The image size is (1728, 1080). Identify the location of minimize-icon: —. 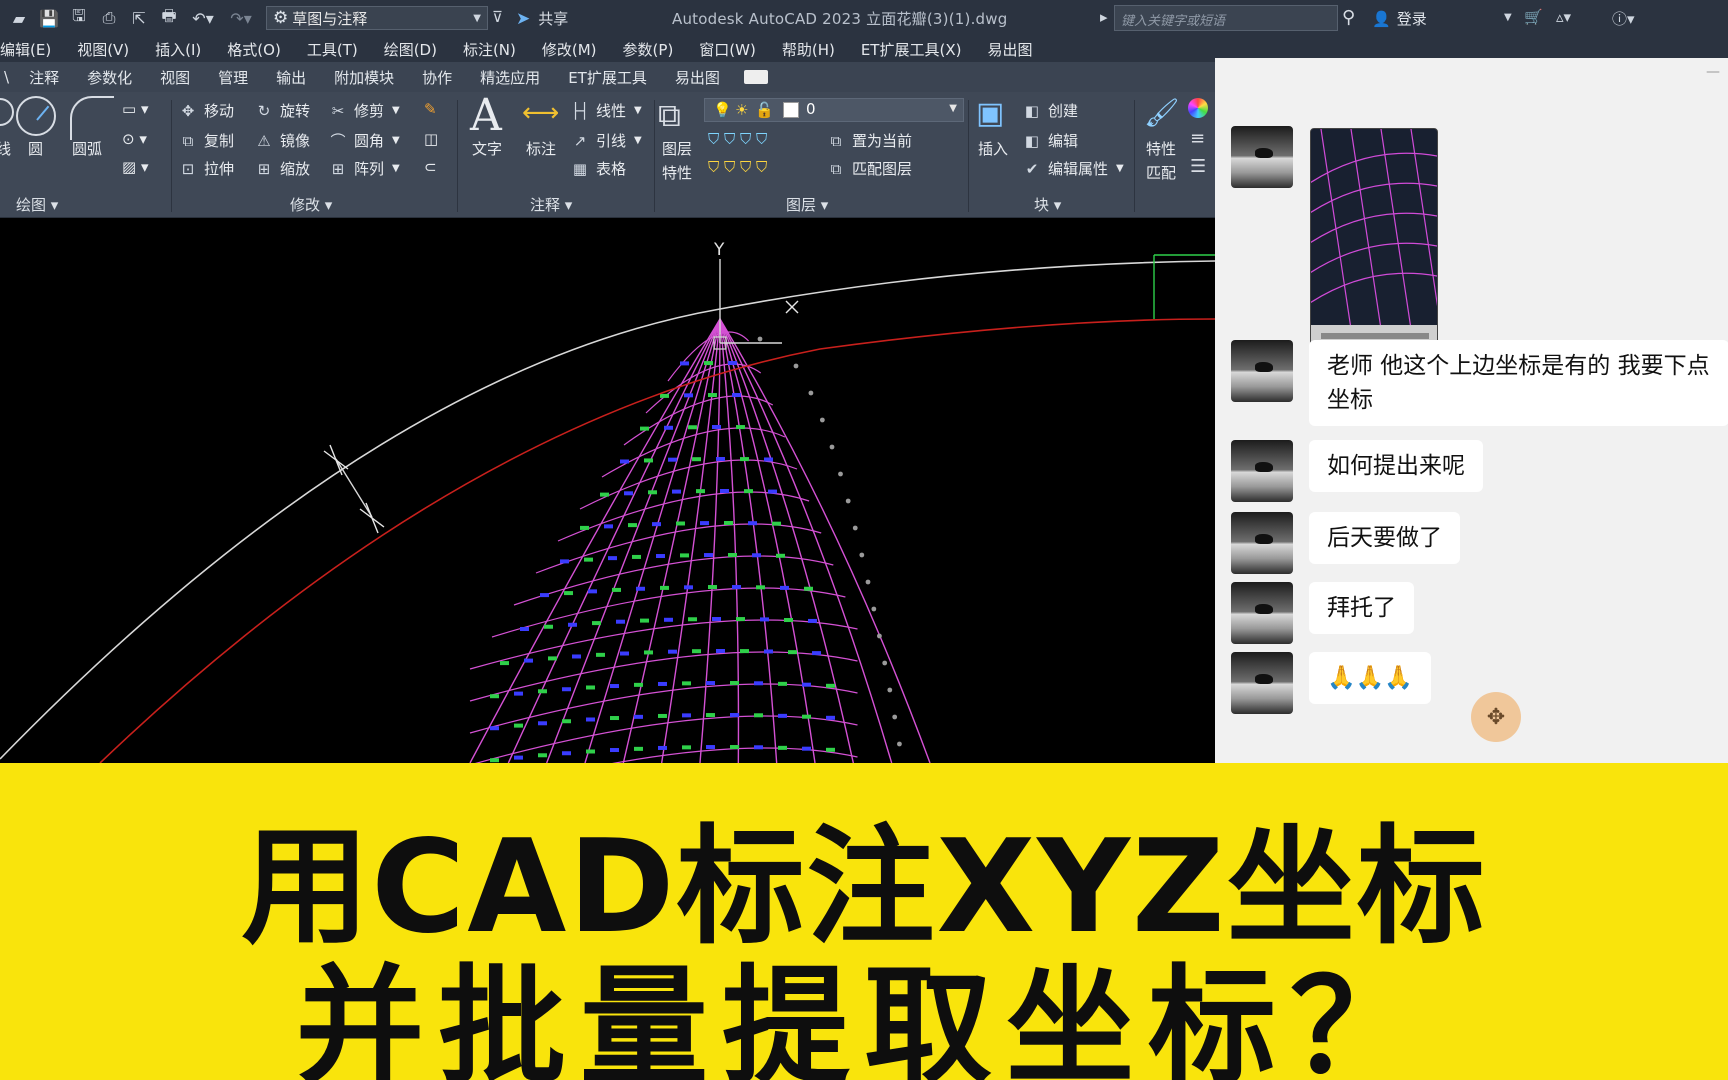
(1713, 72).